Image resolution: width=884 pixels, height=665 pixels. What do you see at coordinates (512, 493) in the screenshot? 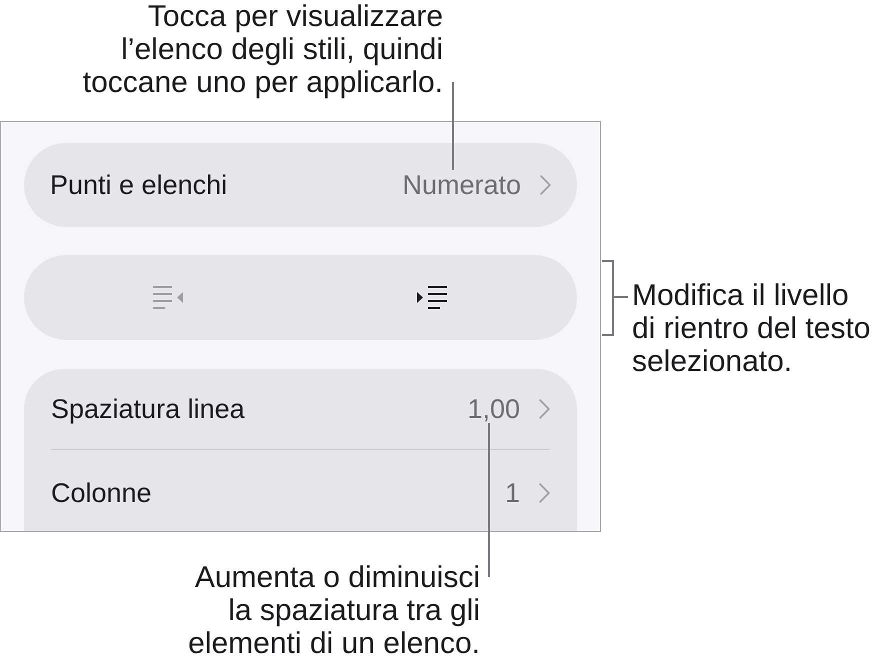
I see `row-value: 1` at bounding box center [512, 493].